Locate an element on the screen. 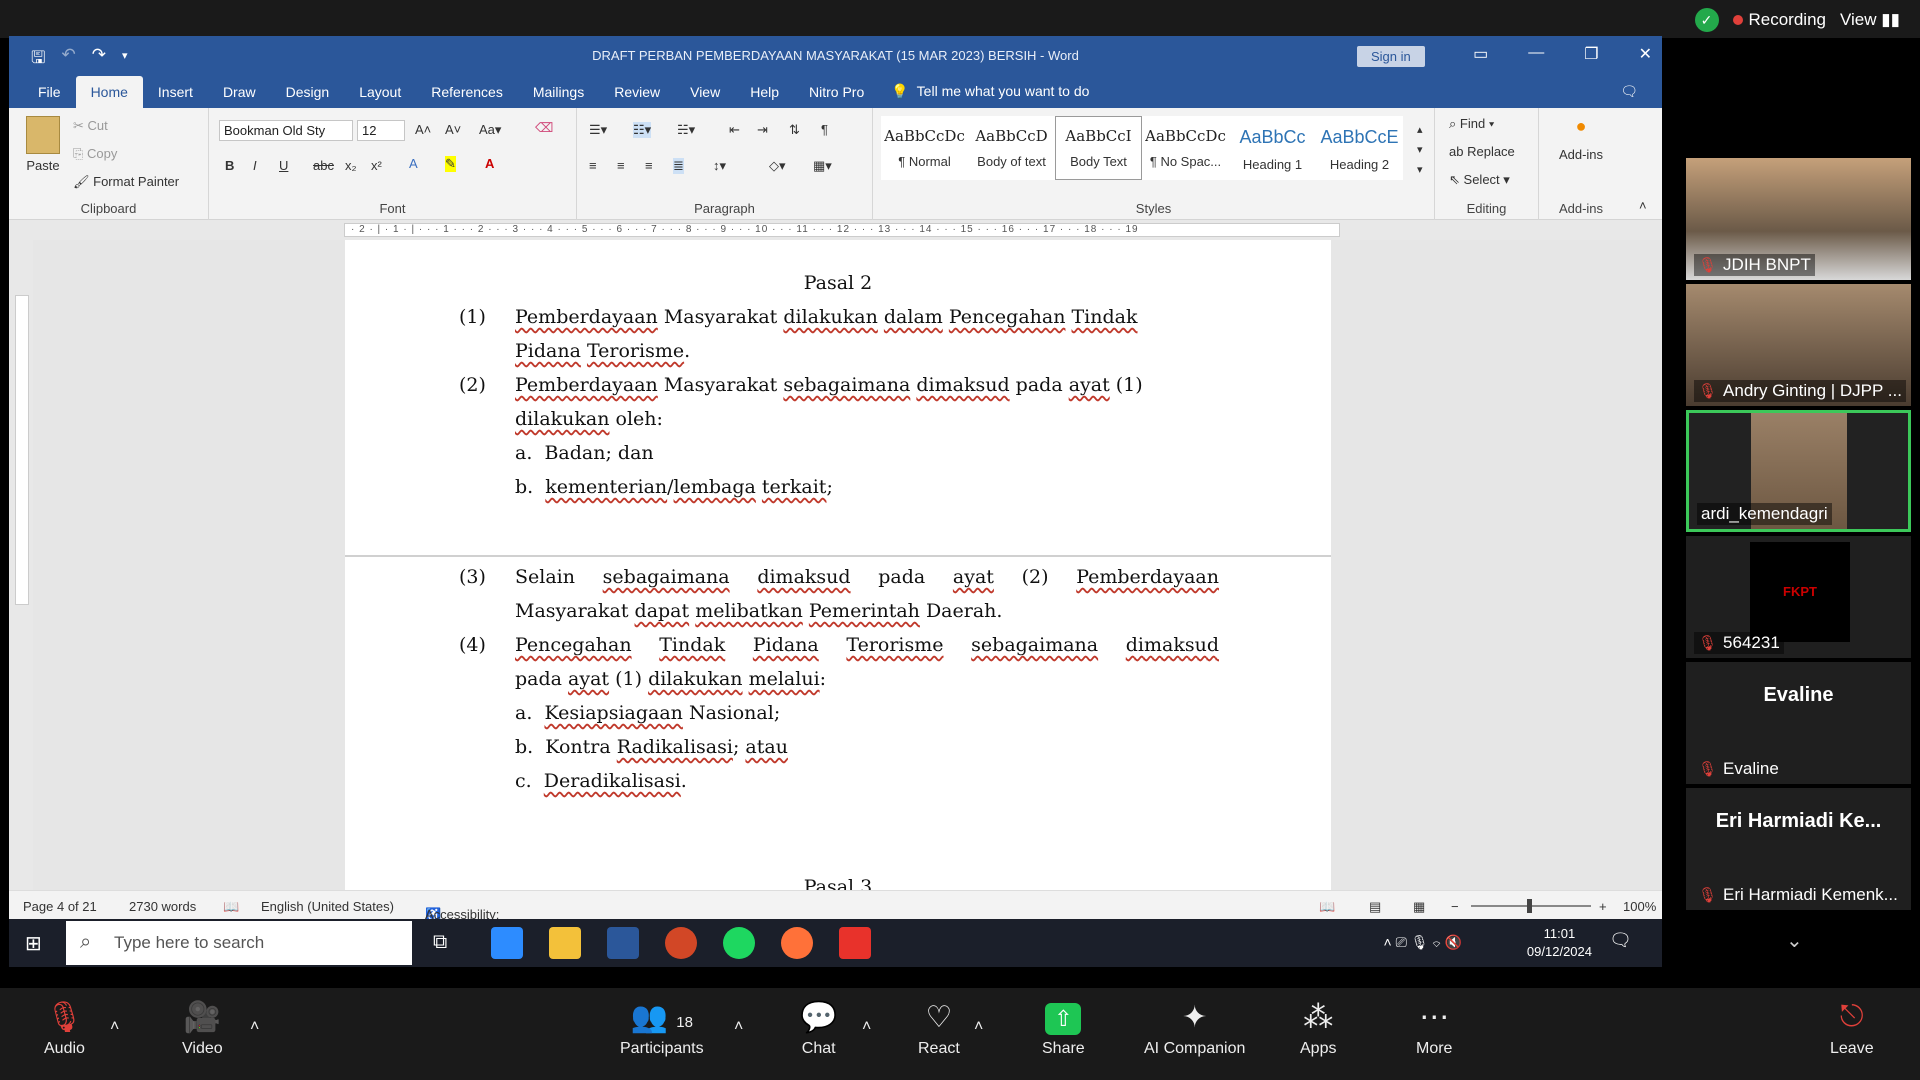  read-mode-icon: 📖 is located at coordinates (1327, 907).